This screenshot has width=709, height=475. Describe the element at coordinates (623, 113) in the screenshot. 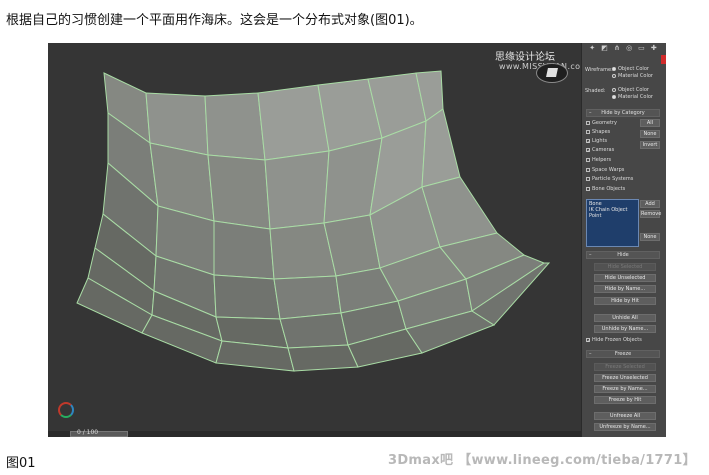

I see `rollout-hide-by-category: – Hide by Category` at that location.